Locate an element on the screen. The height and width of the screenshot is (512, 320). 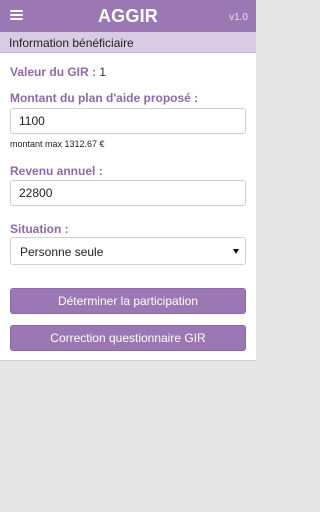
gir-line: Valeur du GIR : 1 is located at coordinates (58, 72).